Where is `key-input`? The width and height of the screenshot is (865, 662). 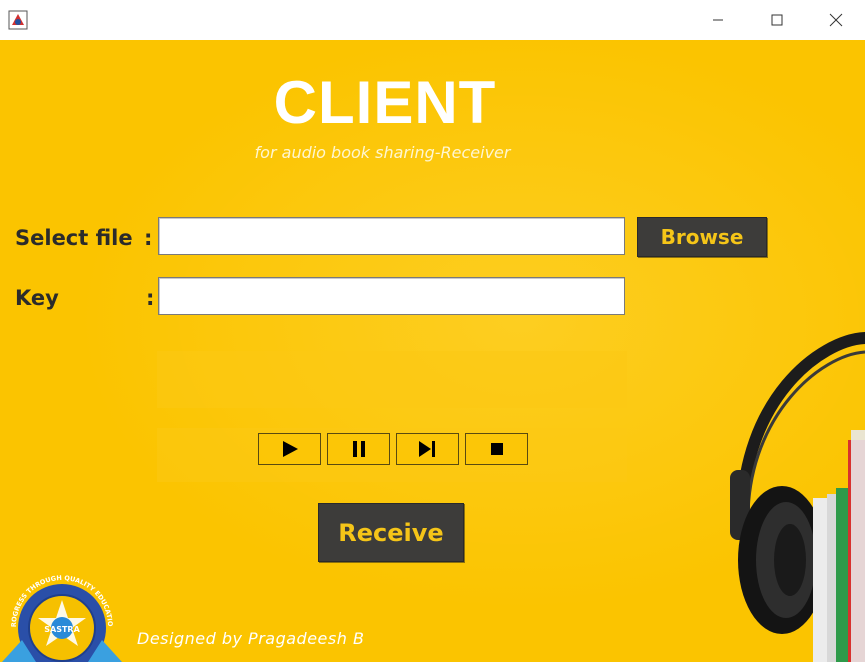
key-input is located at coordinates (391, 296).